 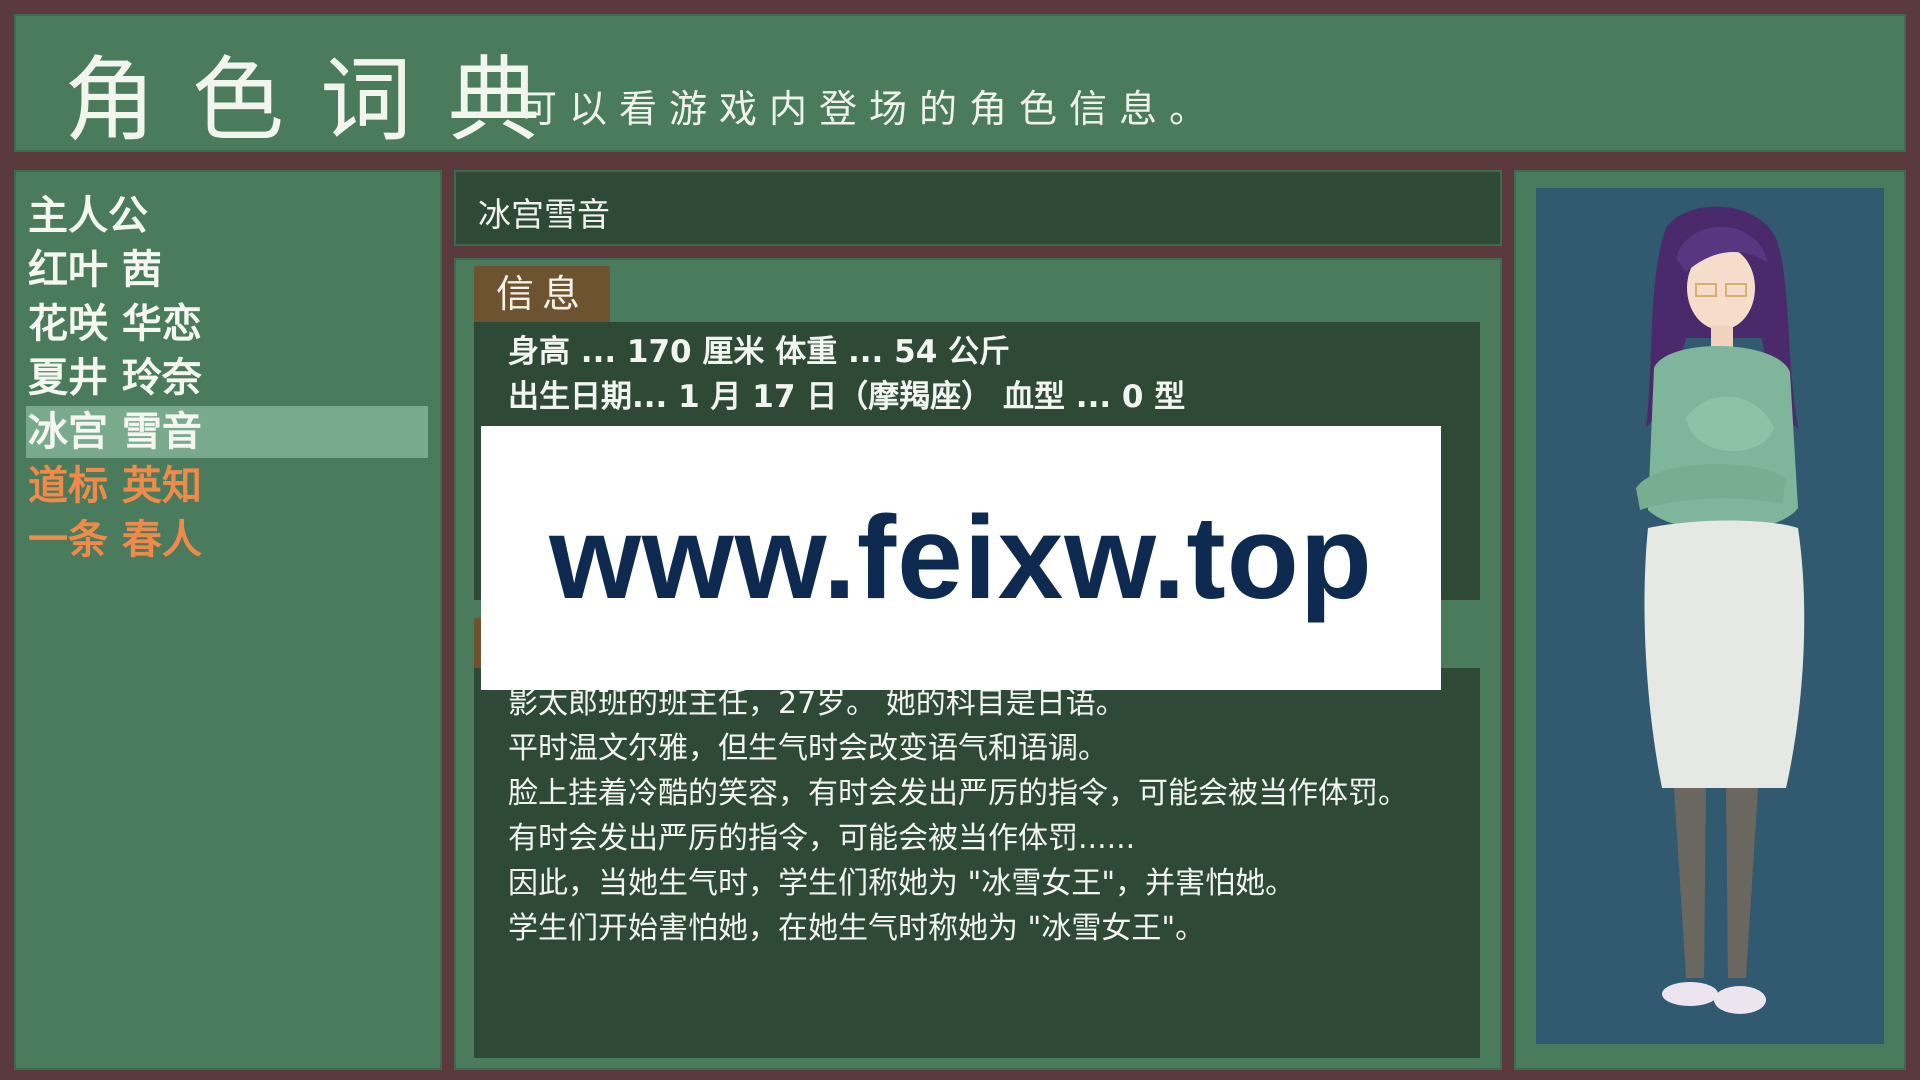 What do you see at coordinates (857, 928) in the screenshot?
I see `description-line: 学生们开始害怕她，在她生气时称她为 "冰雪女王"。` at bounding box center [857, 928].